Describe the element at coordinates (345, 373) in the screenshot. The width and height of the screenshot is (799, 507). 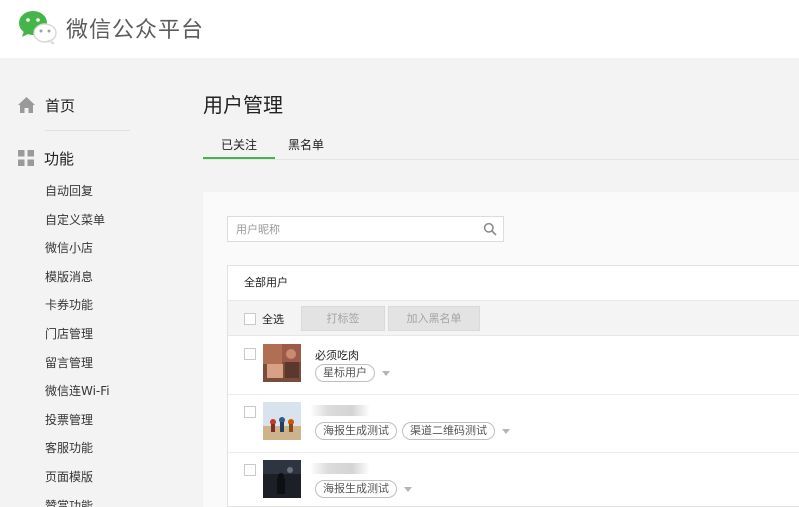
I see `user-tag: 星标用户` at that location.